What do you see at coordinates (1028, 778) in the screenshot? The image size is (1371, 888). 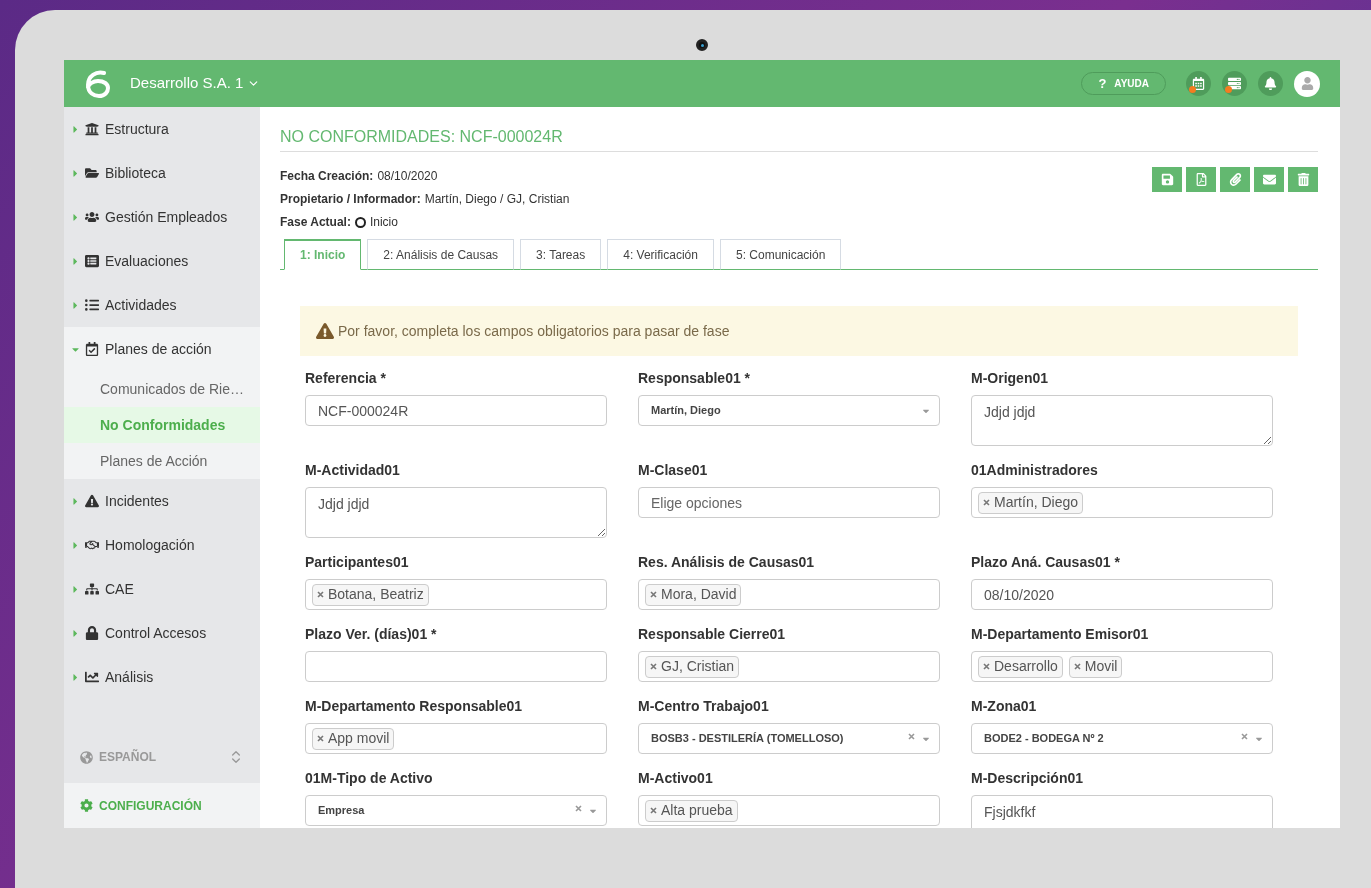 I see `field-label: M-Descripción01` at bounding box center [1028, 778].